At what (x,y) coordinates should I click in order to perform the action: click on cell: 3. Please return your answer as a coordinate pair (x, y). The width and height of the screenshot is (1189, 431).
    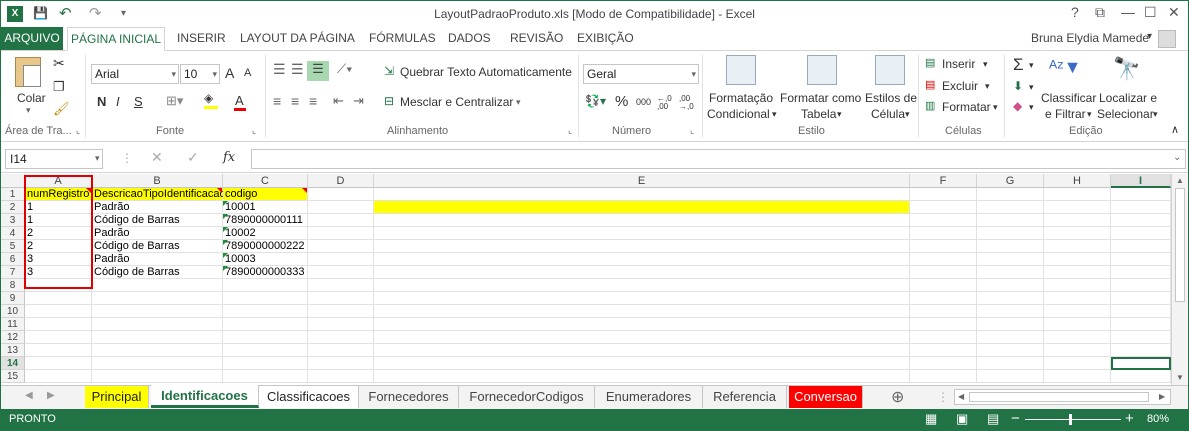
    Looking at the image, I should click on (58, 272).